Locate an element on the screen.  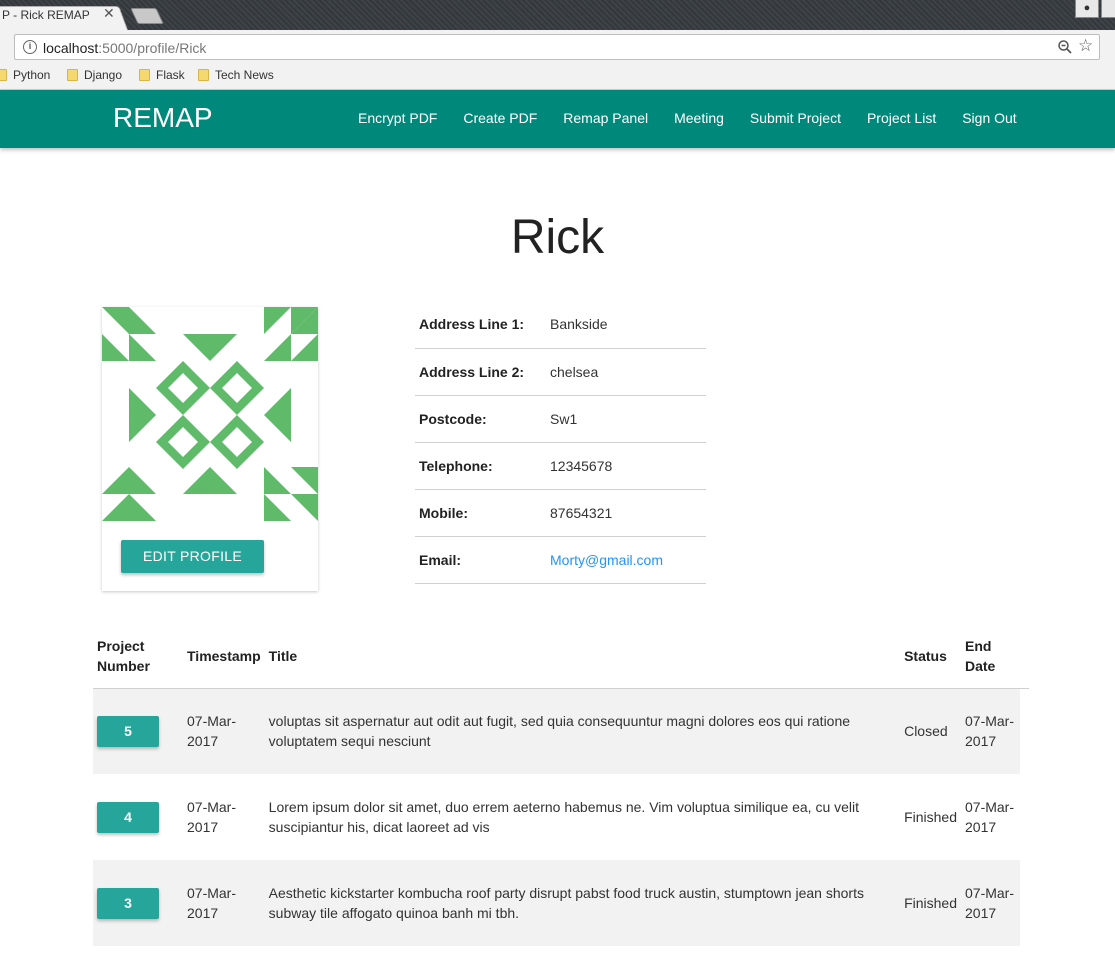
bookmark-star-icon: ☆ is located at coordinates (1085, 46).